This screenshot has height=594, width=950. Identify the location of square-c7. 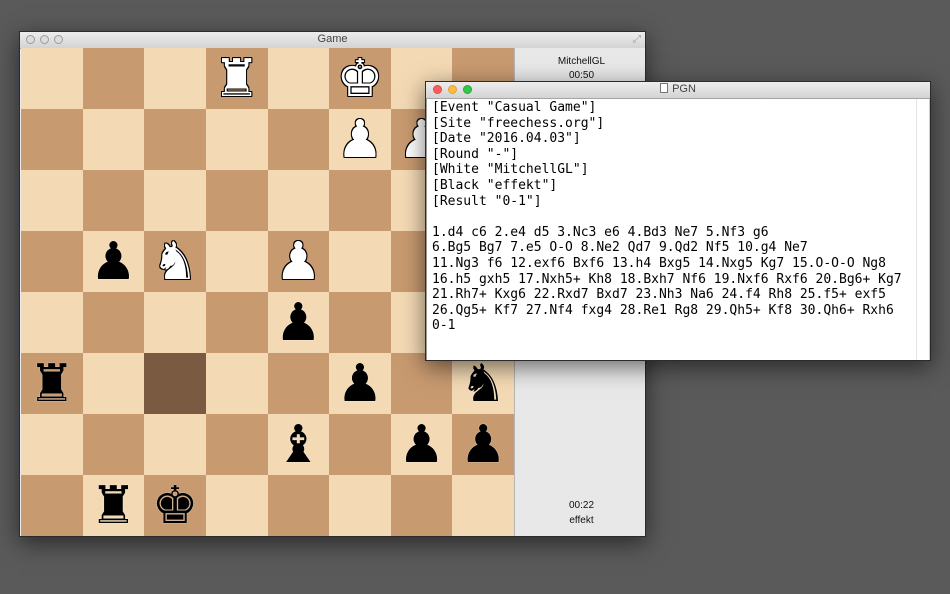
(175, 139).